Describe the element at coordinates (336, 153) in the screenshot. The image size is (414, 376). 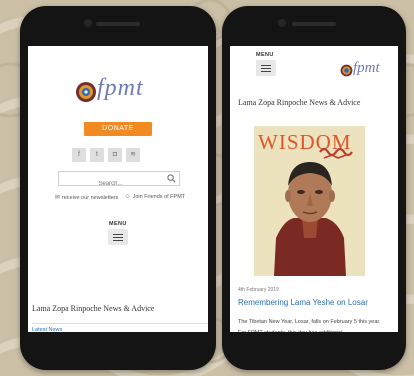
I see `tibetan-script-decoration` at that location.